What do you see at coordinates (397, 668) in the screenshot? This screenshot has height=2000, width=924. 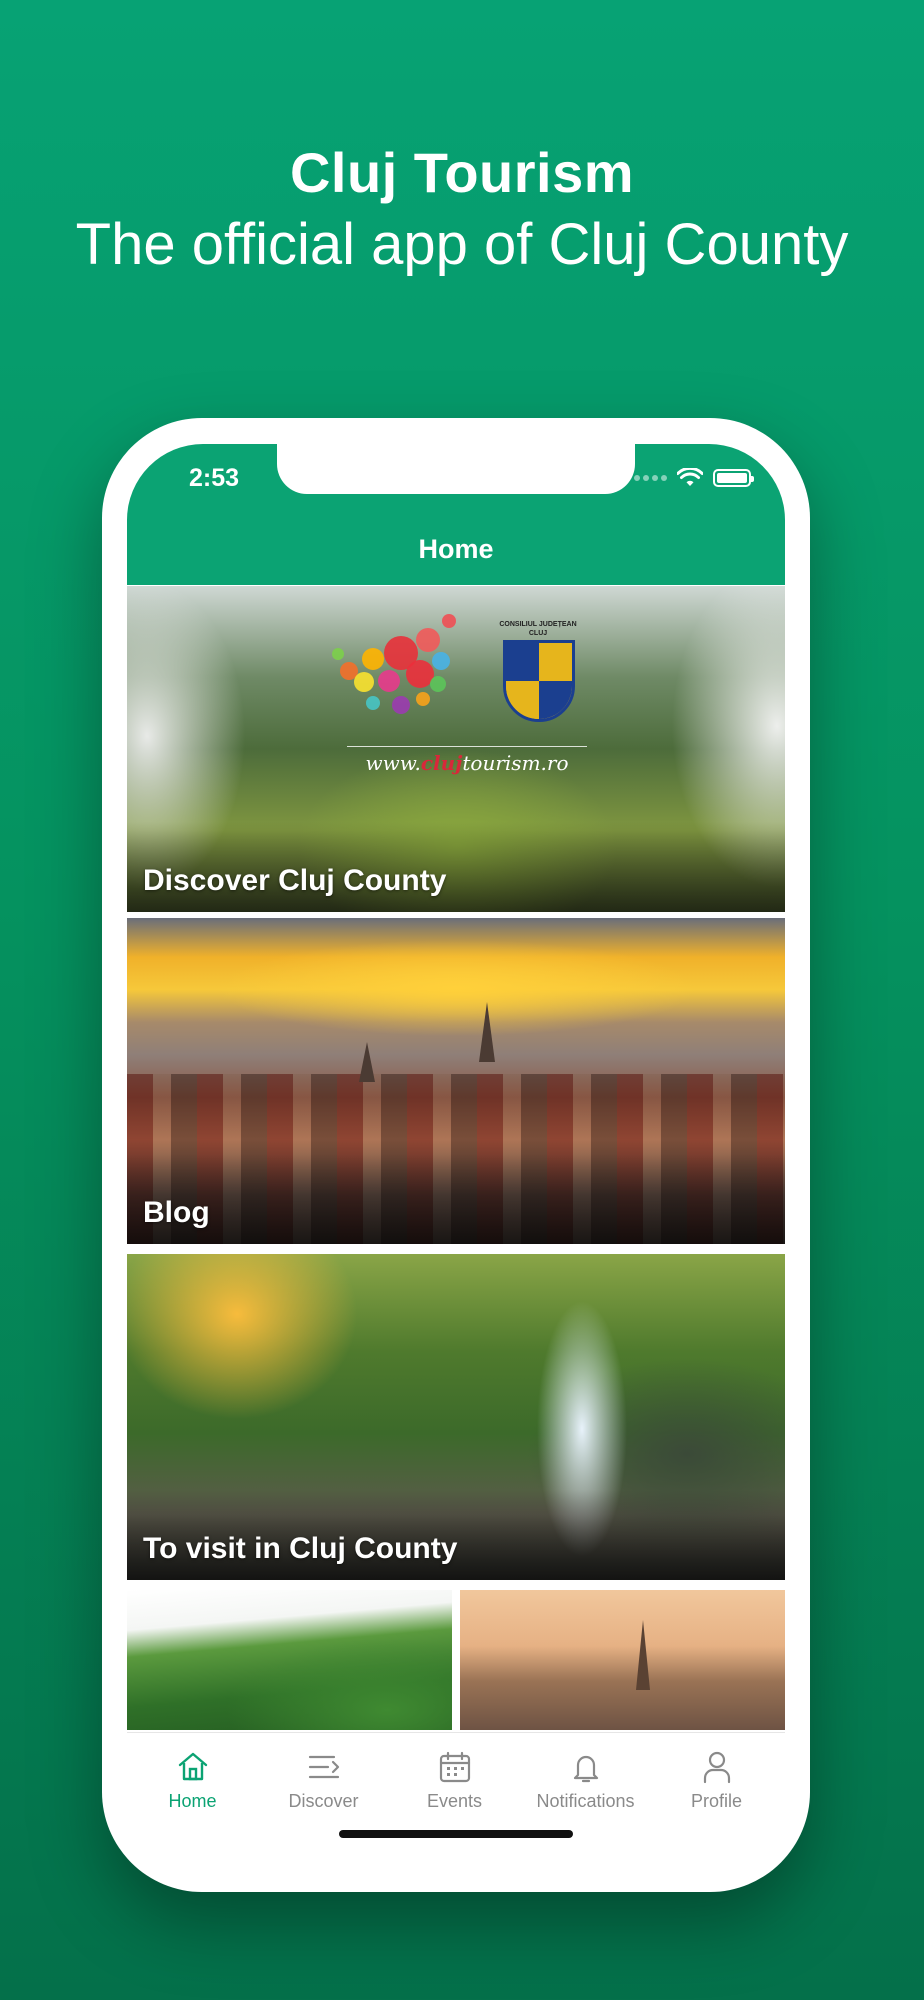 I see `cluj-tourism-logo` at bounding box center [397, 668].